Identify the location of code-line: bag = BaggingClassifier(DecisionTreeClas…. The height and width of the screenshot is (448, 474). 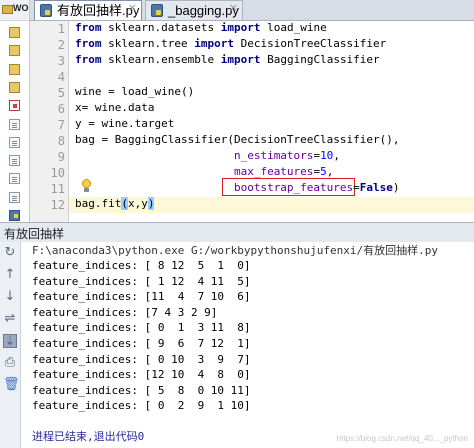
(237, 141).